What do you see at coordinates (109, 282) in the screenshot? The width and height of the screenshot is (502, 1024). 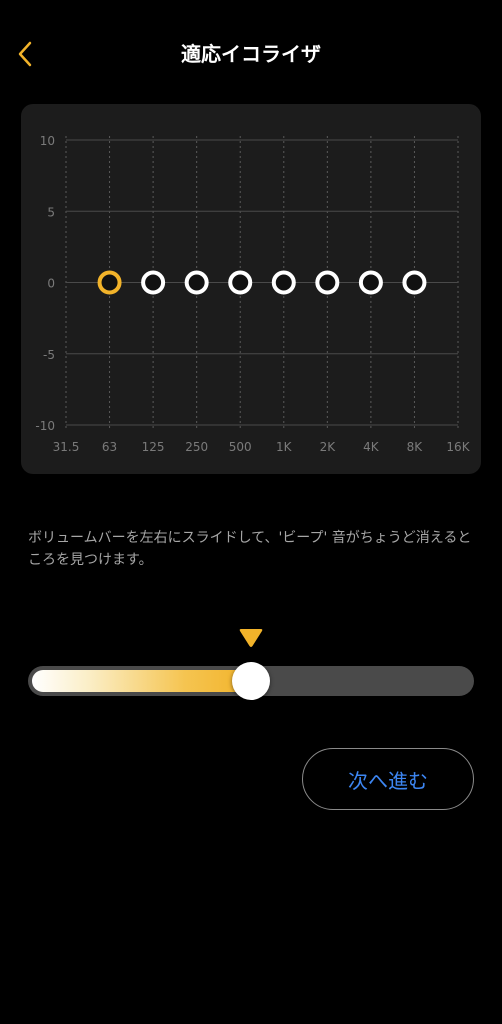 I see `eq-band-node-selected` at bounding box center [109, 282].